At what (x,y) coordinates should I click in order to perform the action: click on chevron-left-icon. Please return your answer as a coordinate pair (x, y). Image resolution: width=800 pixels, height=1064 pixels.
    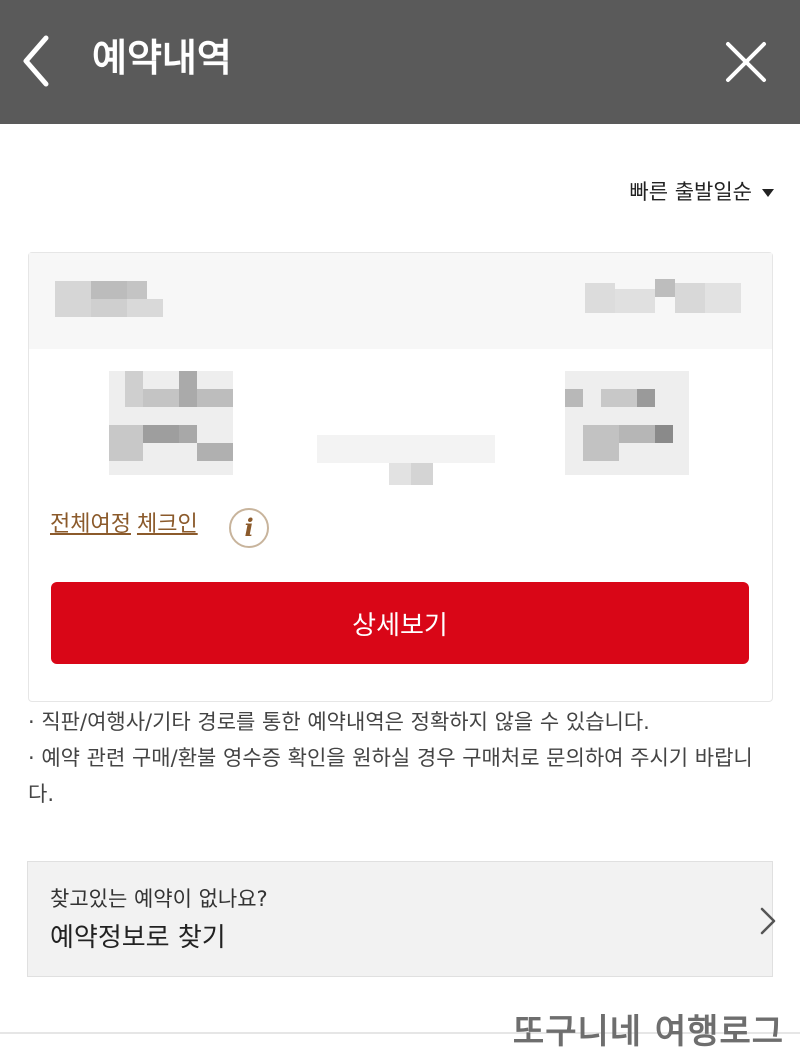
    Looking at the image, I should click on (36, 61).